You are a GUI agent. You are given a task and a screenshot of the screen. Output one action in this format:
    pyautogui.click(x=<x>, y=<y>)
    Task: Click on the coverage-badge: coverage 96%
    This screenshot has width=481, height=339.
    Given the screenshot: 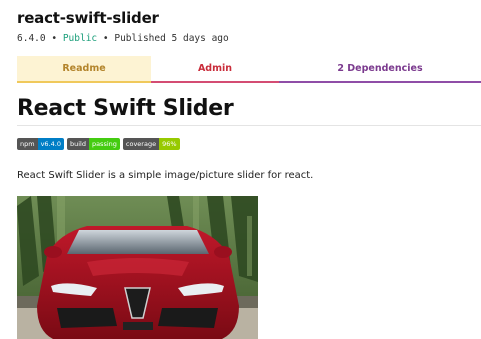 What is the action you would take?
    pyautogui.click(x=151, y=144)
    